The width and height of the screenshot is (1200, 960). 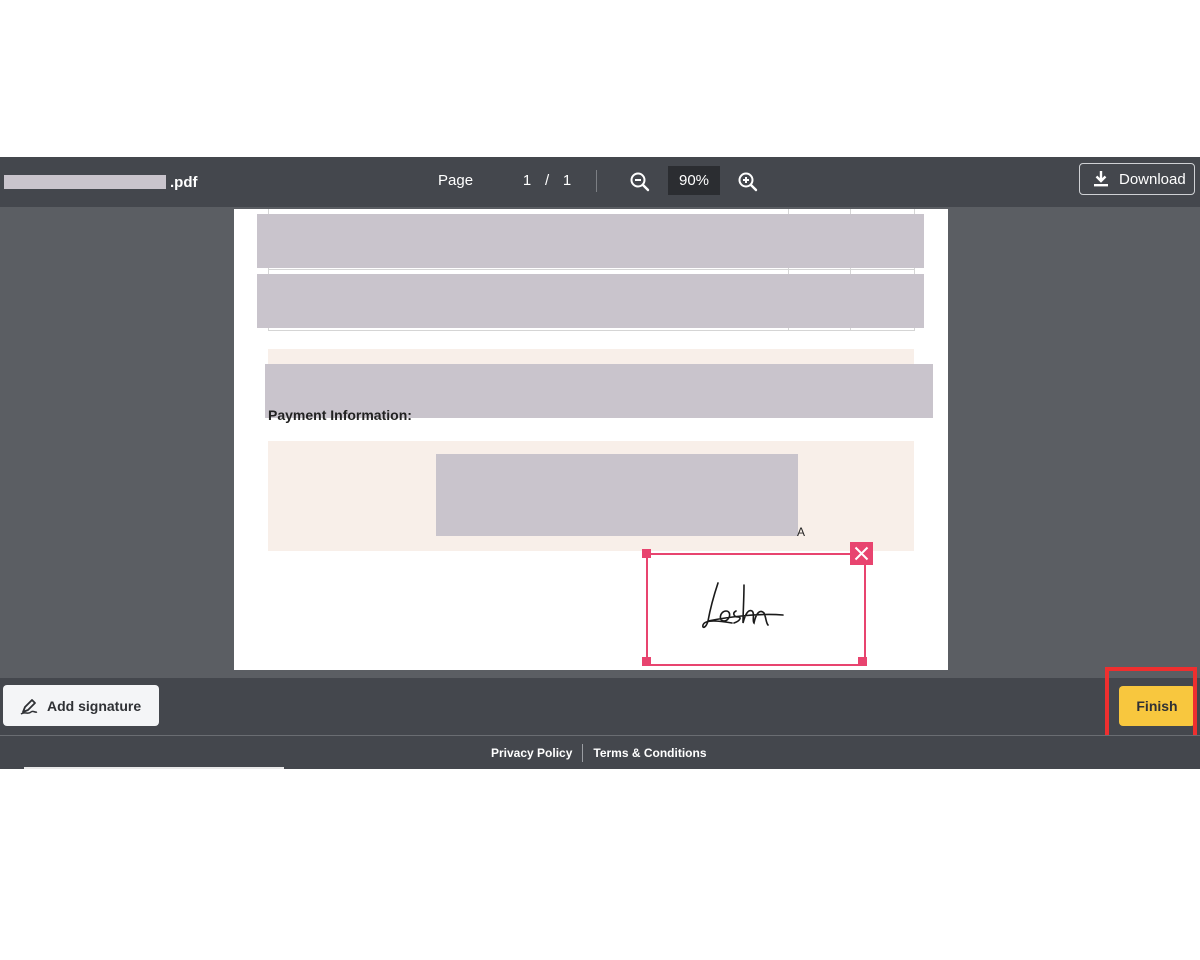 I want to click on pen-signature-icon, so click(x=29, y=706).